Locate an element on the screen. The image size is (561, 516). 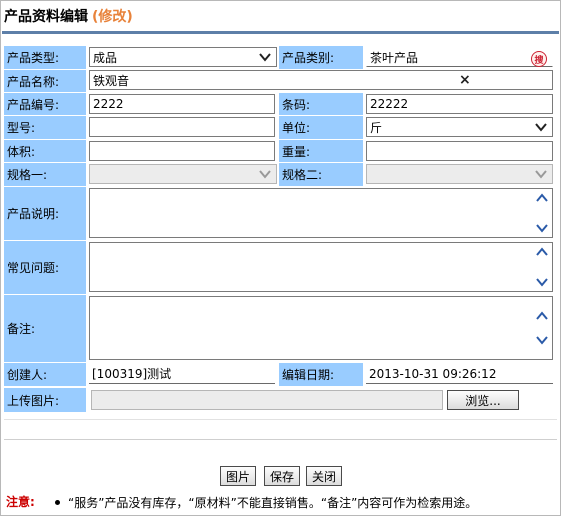
volume-input is located at coordinates (182, 151).